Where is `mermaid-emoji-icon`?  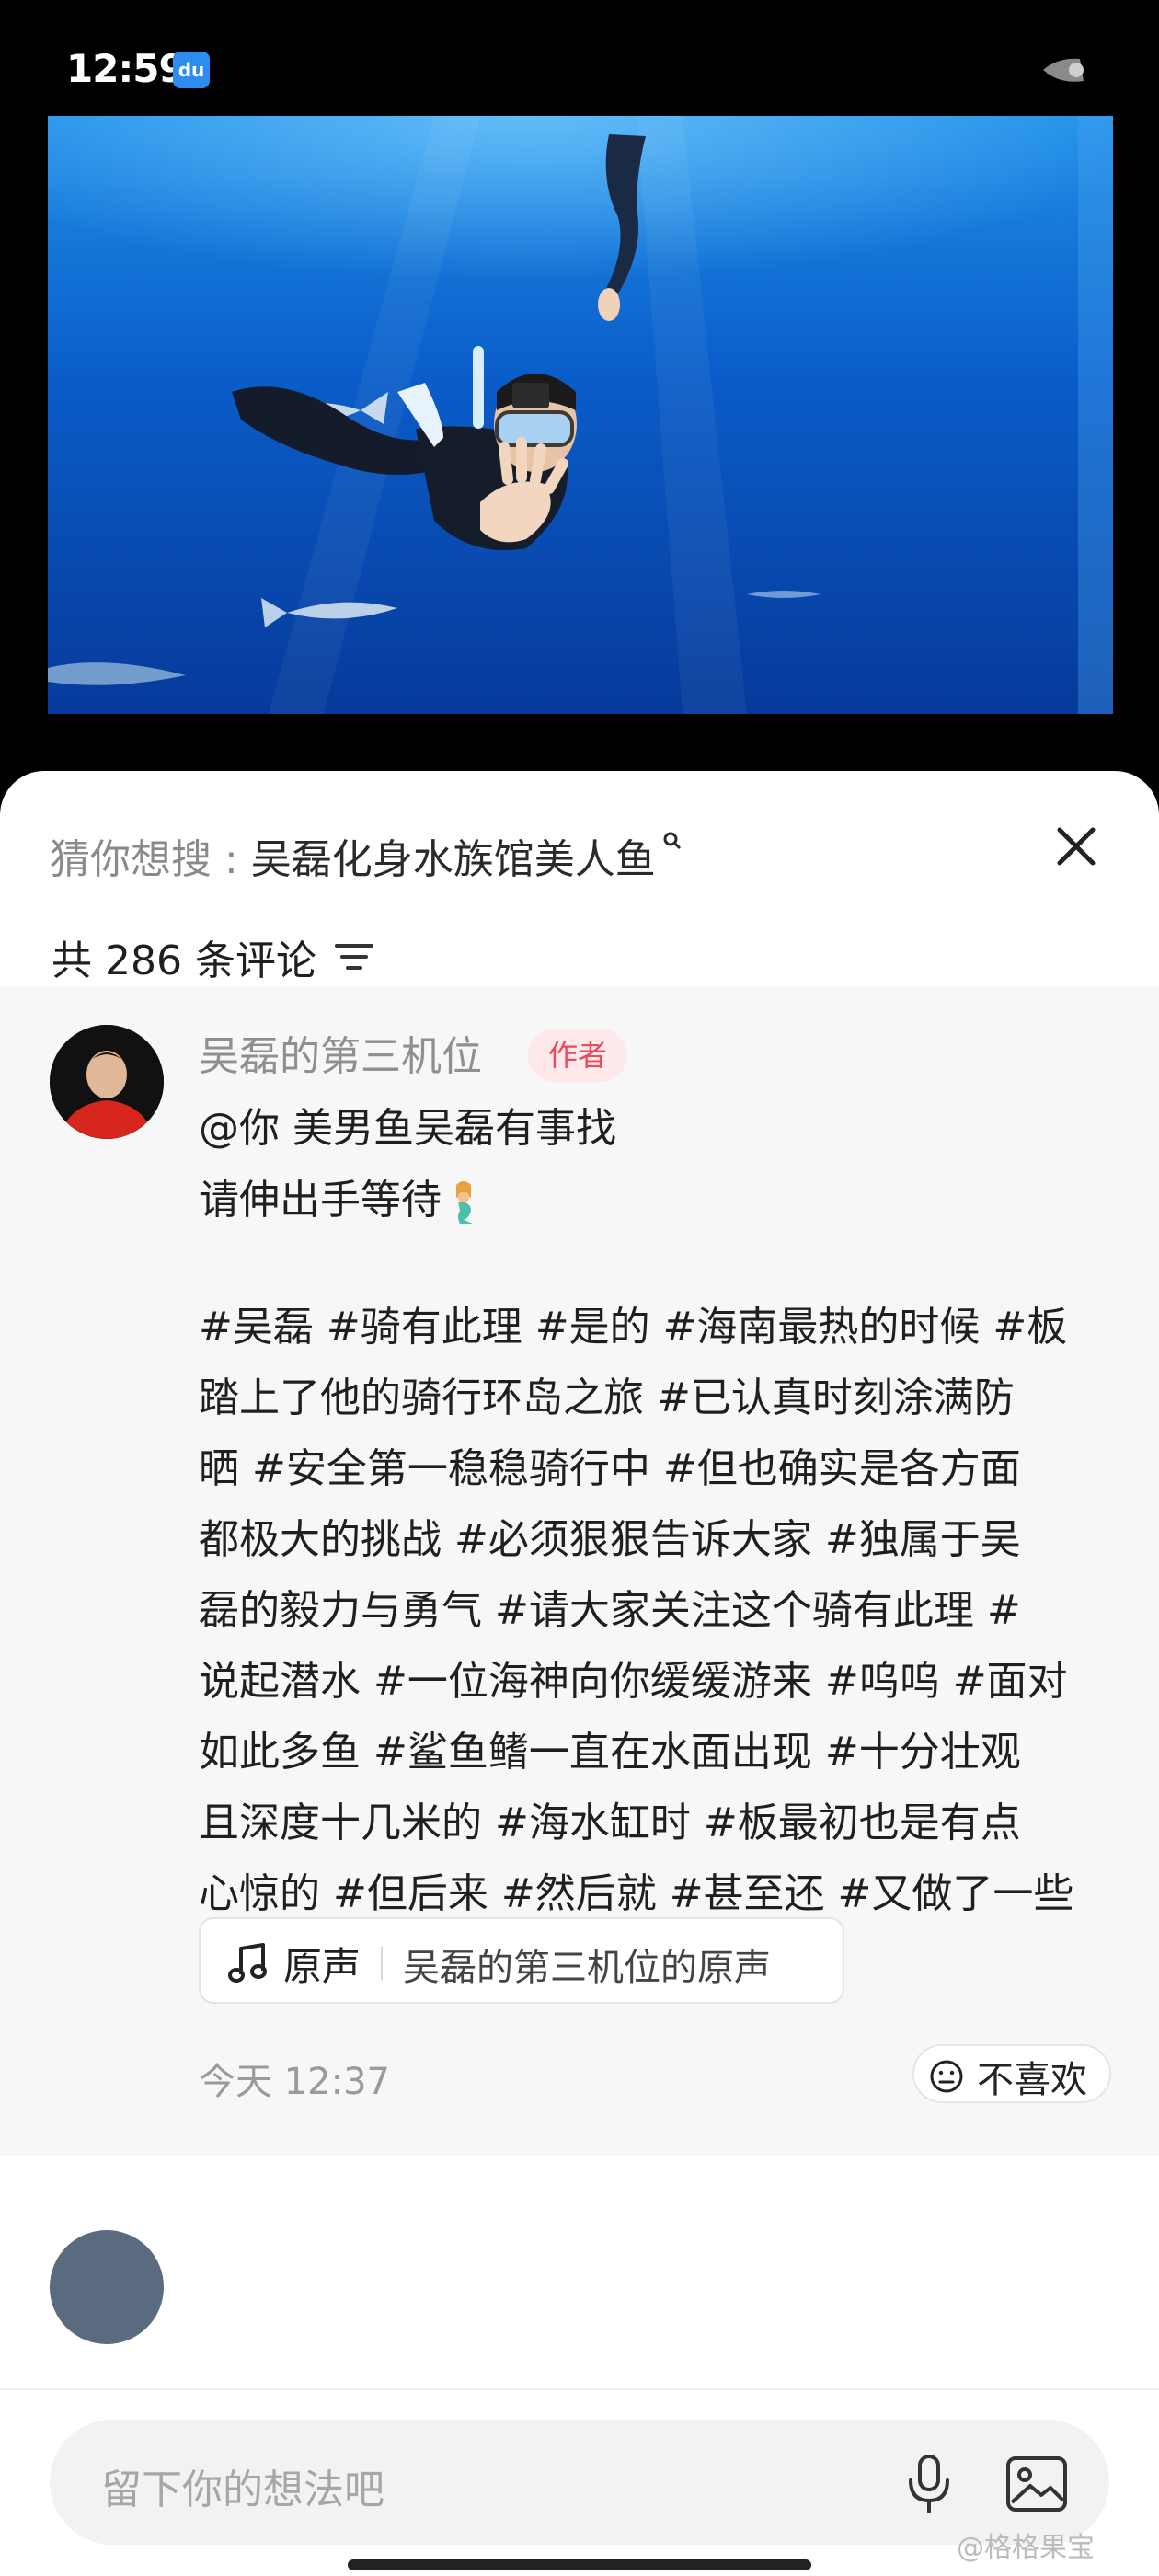 mermaid-emoji-icon is located at coordinates (464, 1202).